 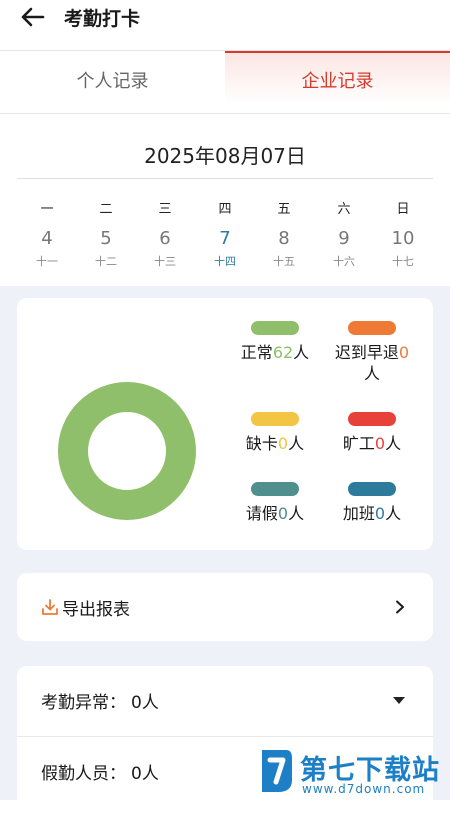 What do you see at coordinates (165, 238) in the screenshot?
I see `day-number: 6` at bounding box center [165, 238].